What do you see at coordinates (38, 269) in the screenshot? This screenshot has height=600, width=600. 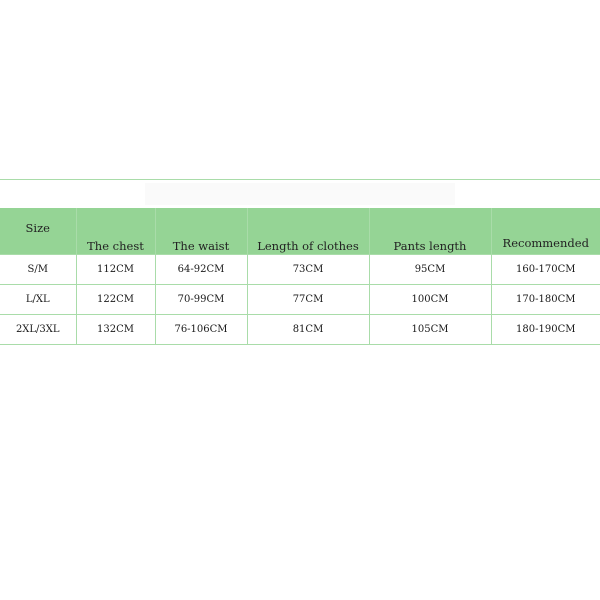 I see `cell-size: S/M` at bounding box center [38, 269].